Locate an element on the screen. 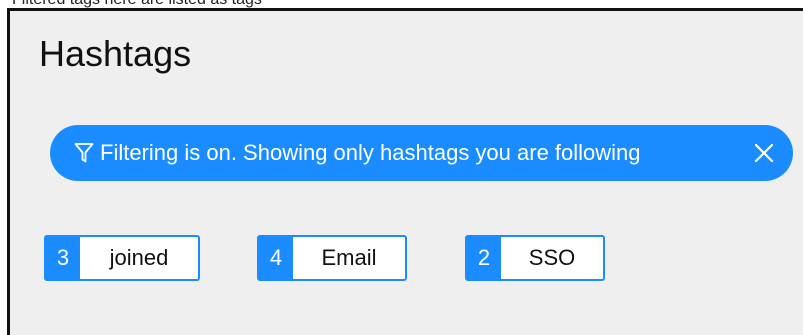  hashtag-label: Email is located at coordinates (349, 257).